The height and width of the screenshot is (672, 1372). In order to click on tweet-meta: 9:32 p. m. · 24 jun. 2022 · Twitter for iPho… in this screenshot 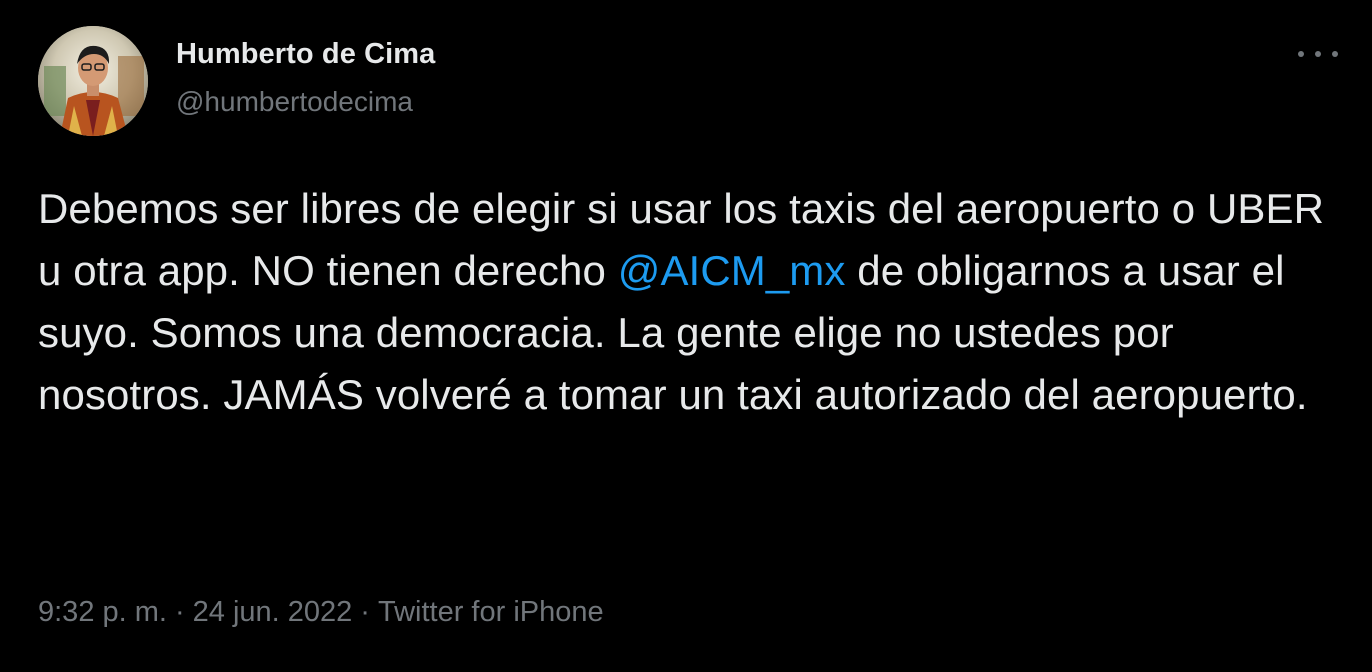, I will do `click(321, 612)`.